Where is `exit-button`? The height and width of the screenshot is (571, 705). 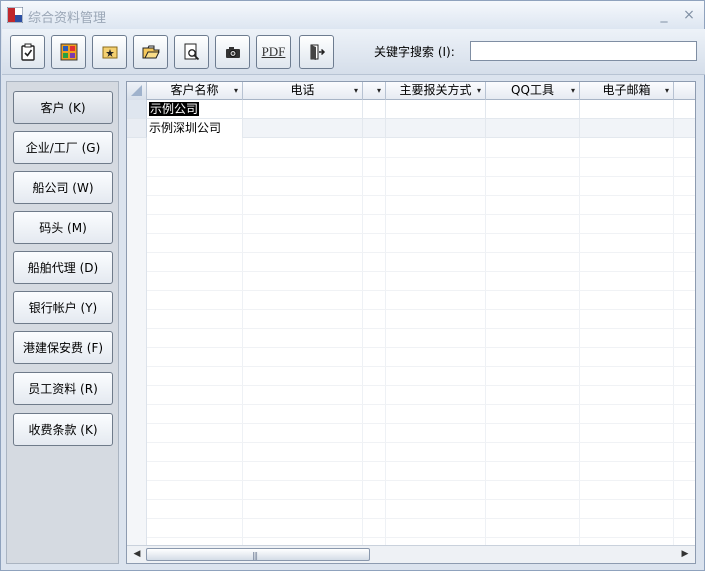 exit-button is located at coordinates (316, 52).